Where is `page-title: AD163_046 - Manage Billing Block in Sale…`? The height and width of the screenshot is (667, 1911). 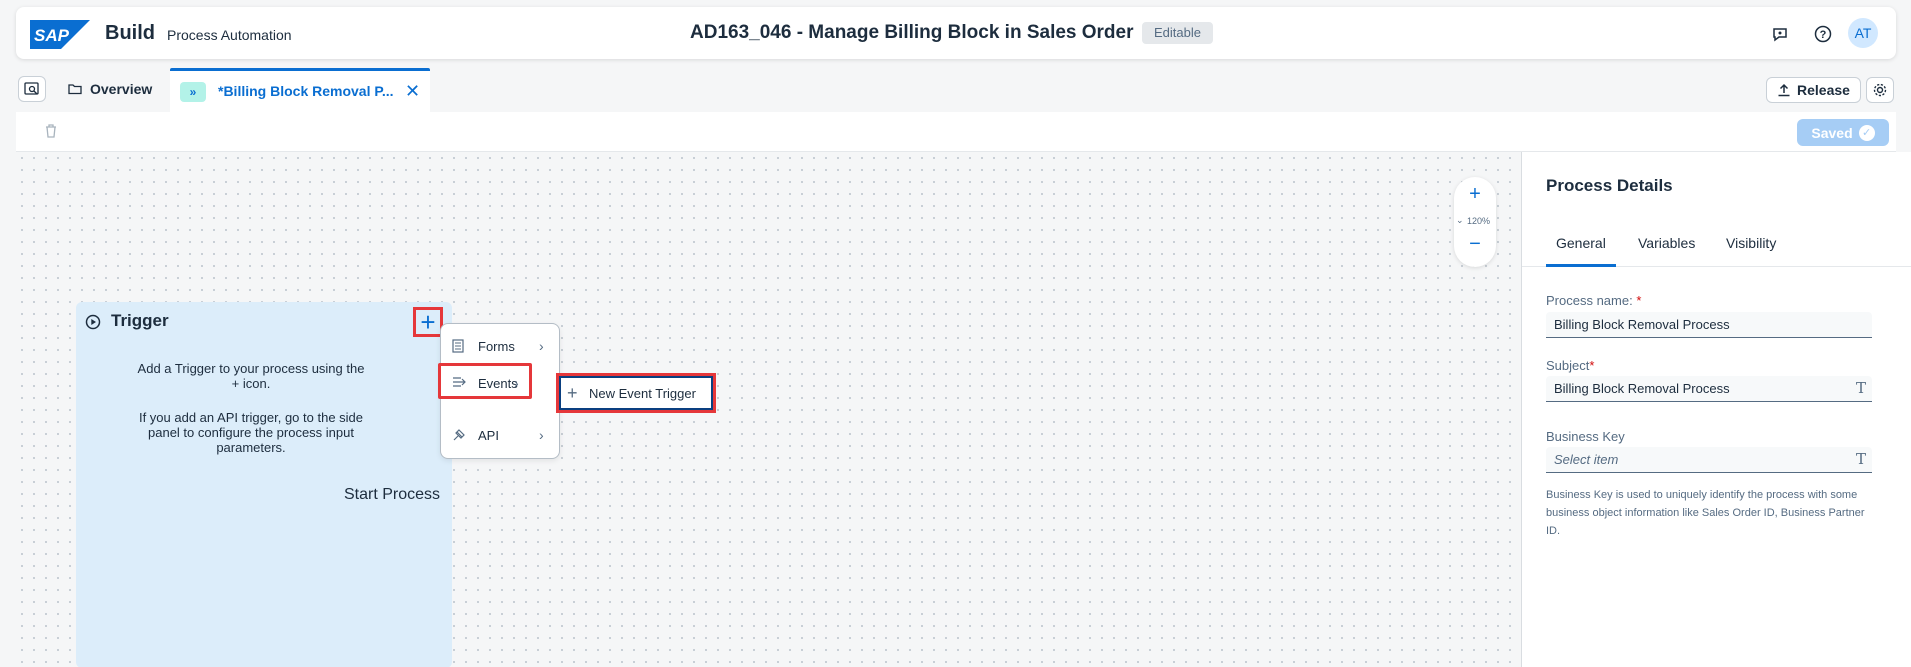 page-title: AD163_046 - Manage Billing Block in Sale… is located at coordinates (912, 32).